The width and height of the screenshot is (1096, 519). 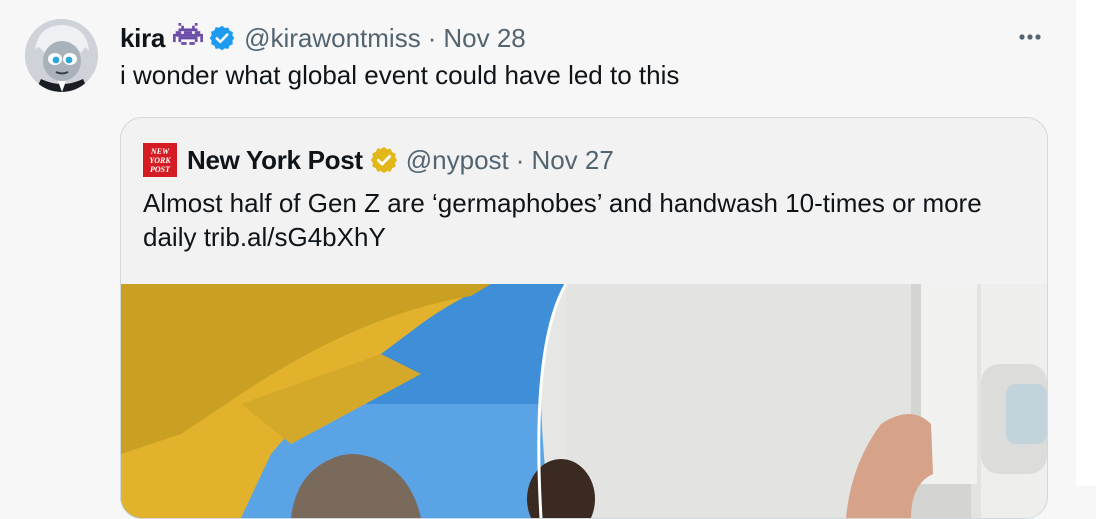 What do you see at coordinates (1086, 243) in the screenshot?
I see `right-gutter` at bounding box center [1086, 243].